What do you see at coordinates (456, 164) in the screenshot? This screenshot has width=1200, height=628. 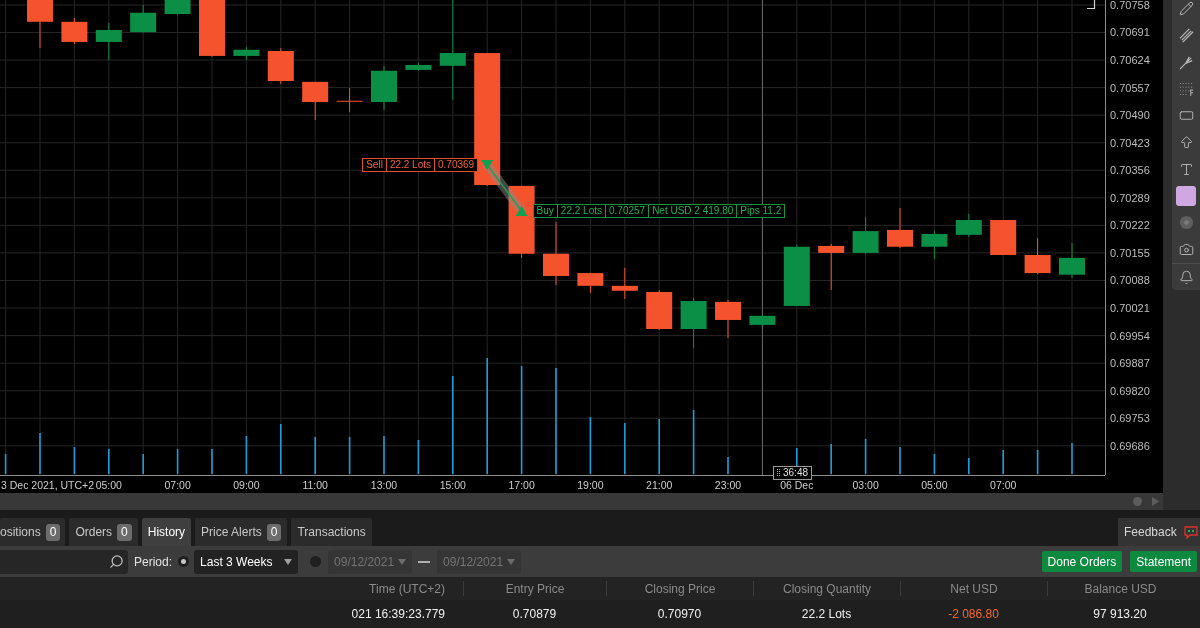 I see `trade-price: 0.70369` at bounding box center [456, 164].